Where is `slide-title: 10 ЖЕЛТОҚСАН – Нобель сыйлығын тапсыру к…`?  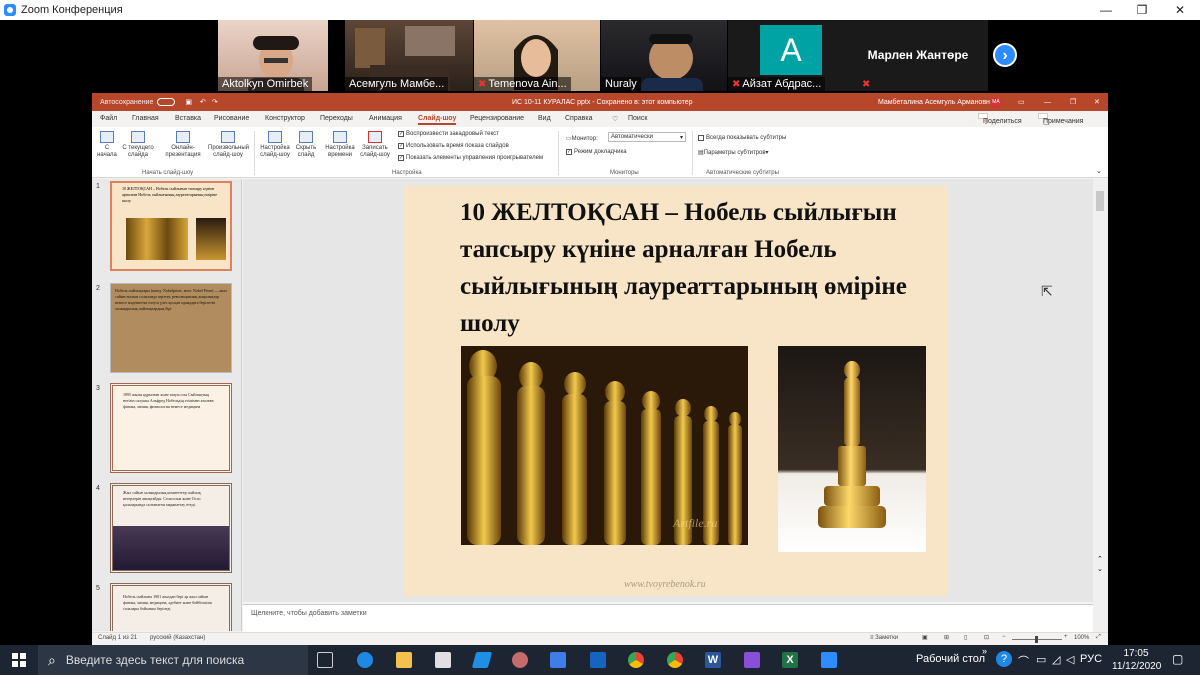
slide-title: 10 ЖЕЛТОҚСАН – Нобель сыйлығын тапсыру к… is located at coordinates (695, 268).